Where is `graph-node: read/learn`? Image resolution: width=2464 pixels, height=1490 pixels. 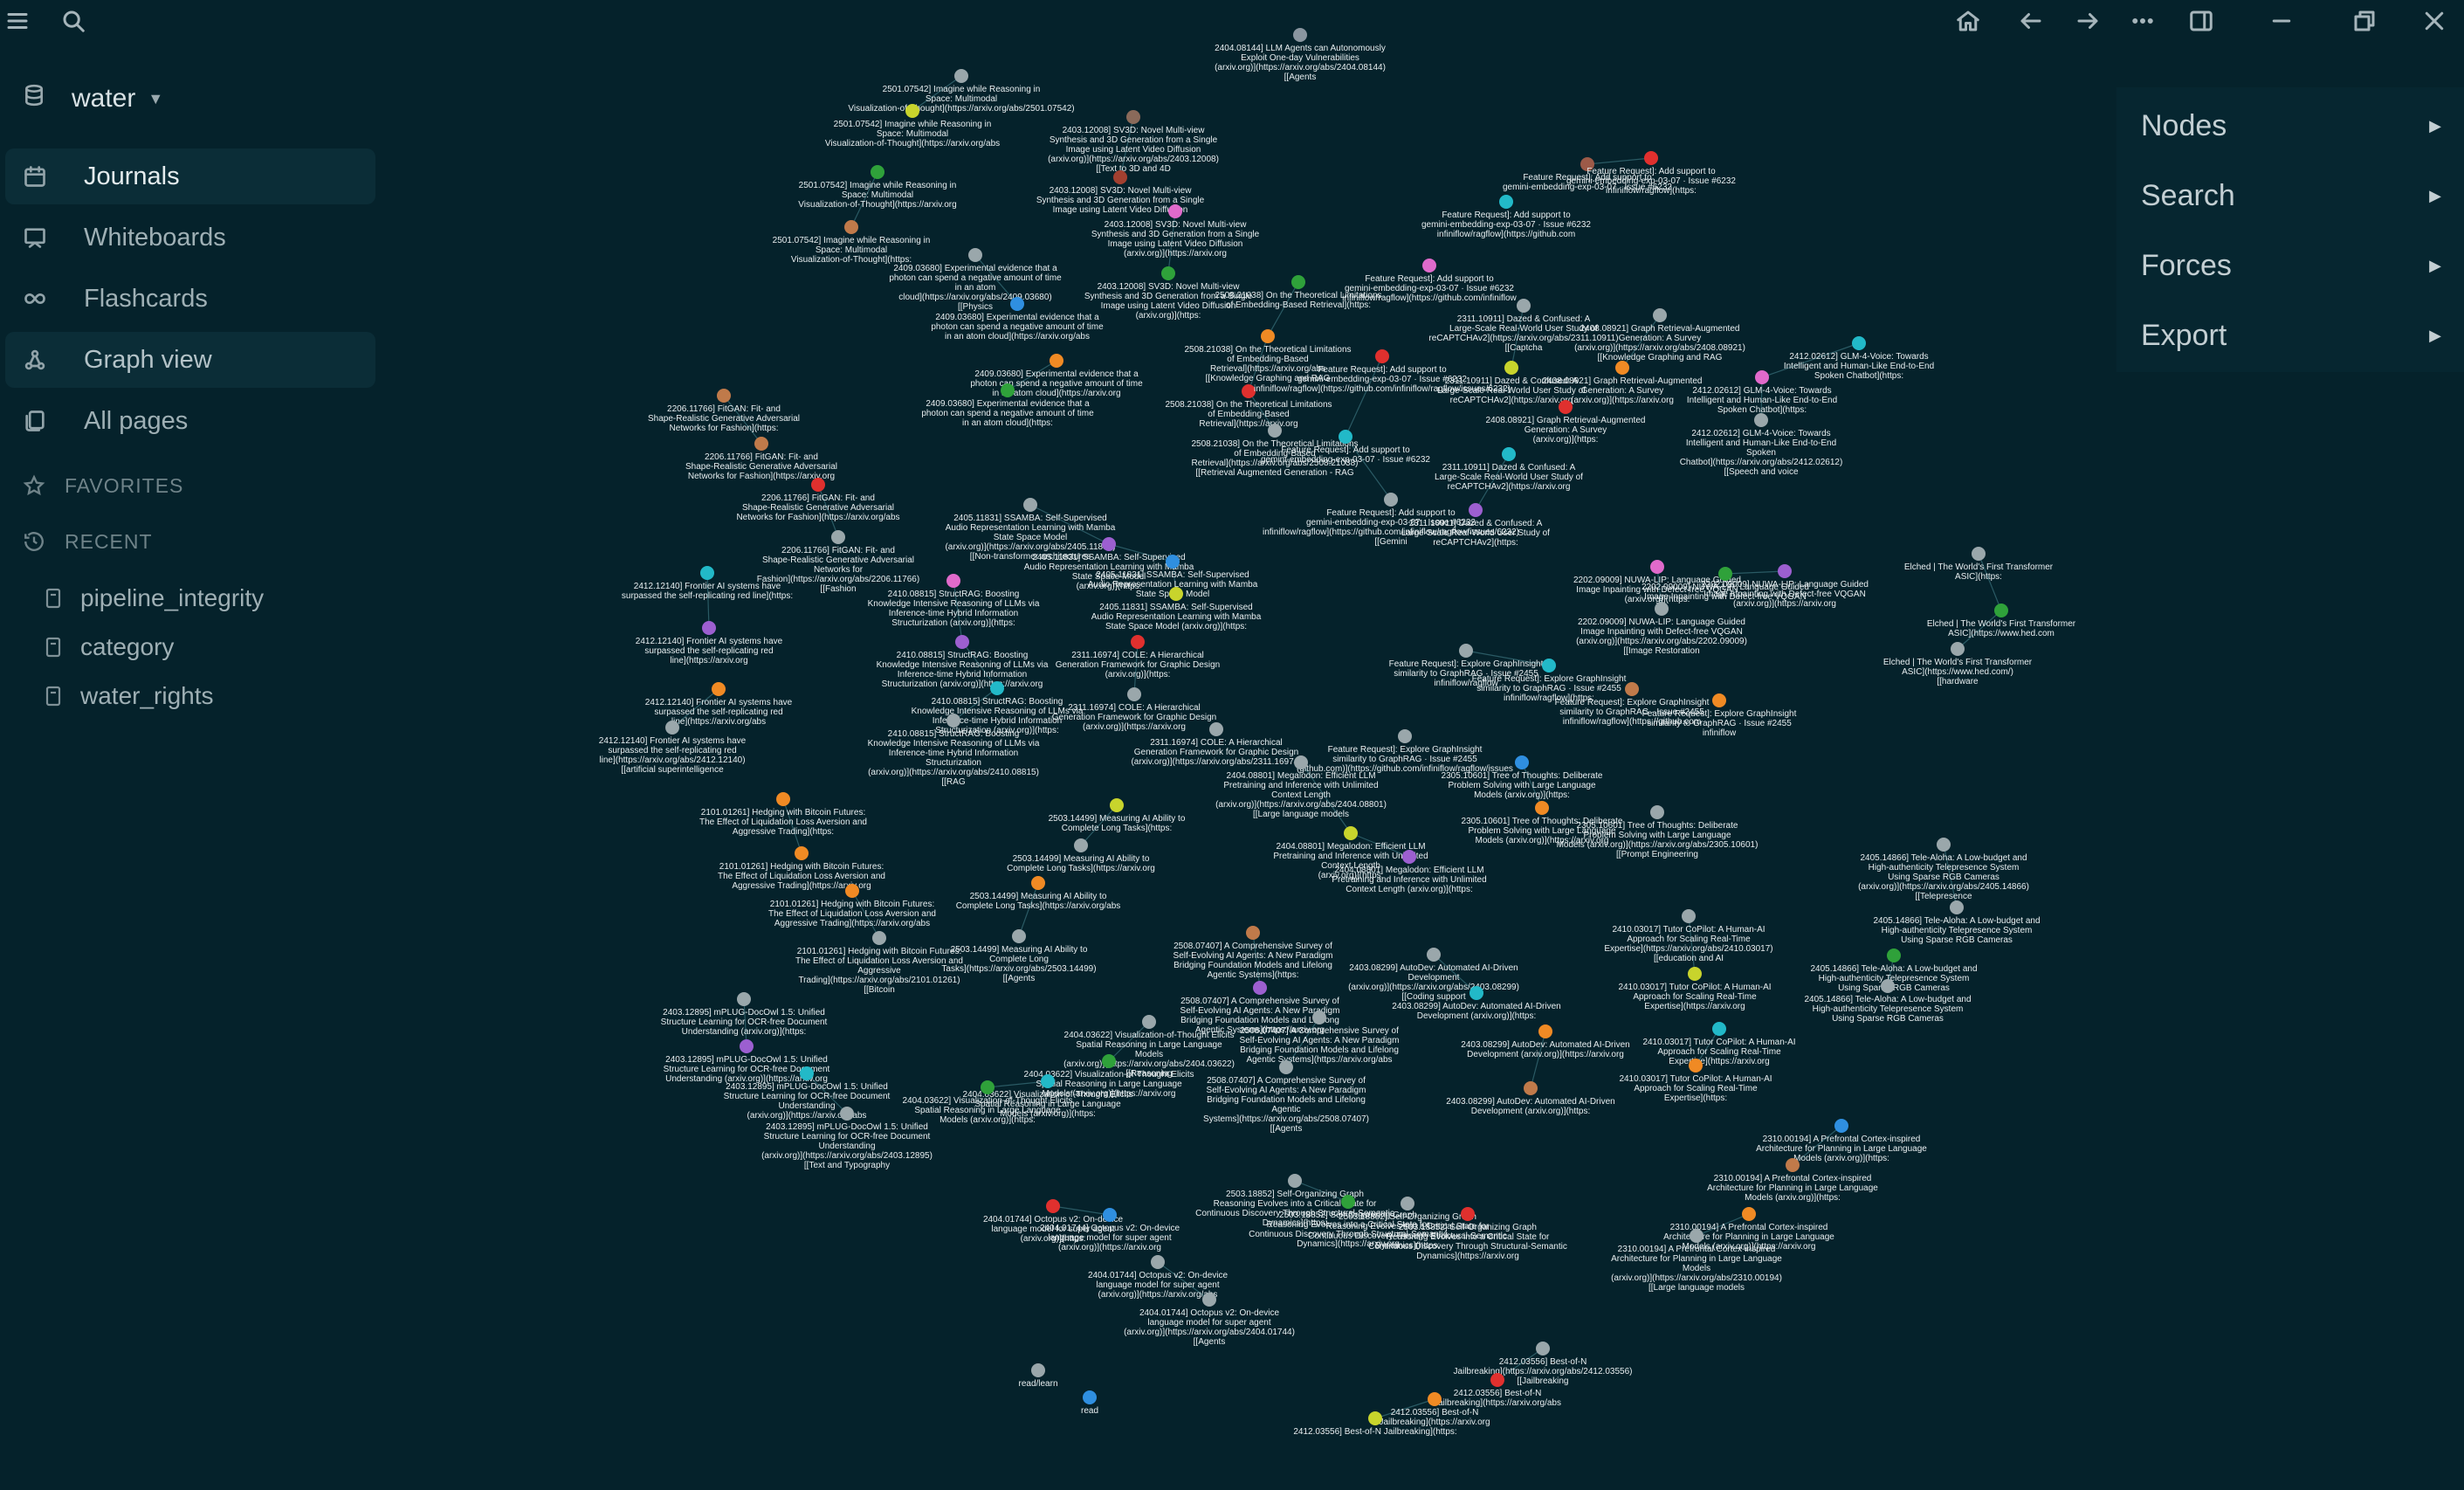 graph-node: read/learn is located at coordinates (1038, 1376).